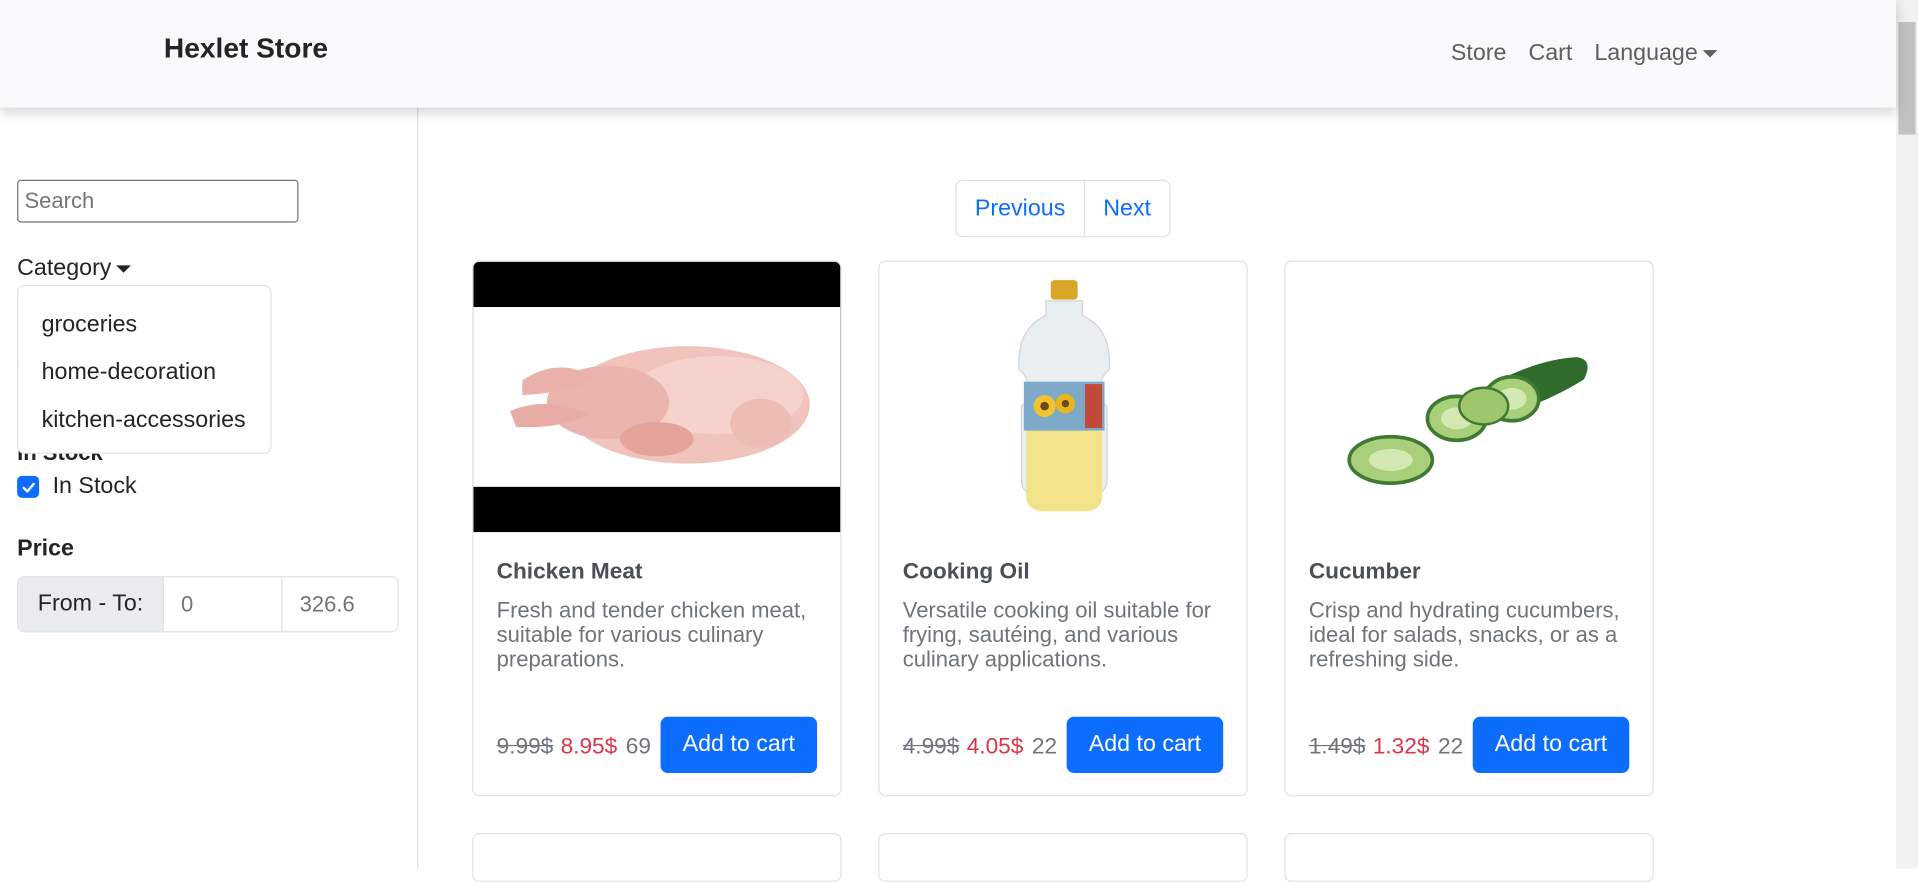 The width and height of the screenshot is (1918, 882). I want to click on category-option-home-decoration: home-decoration, so click(144, 373).